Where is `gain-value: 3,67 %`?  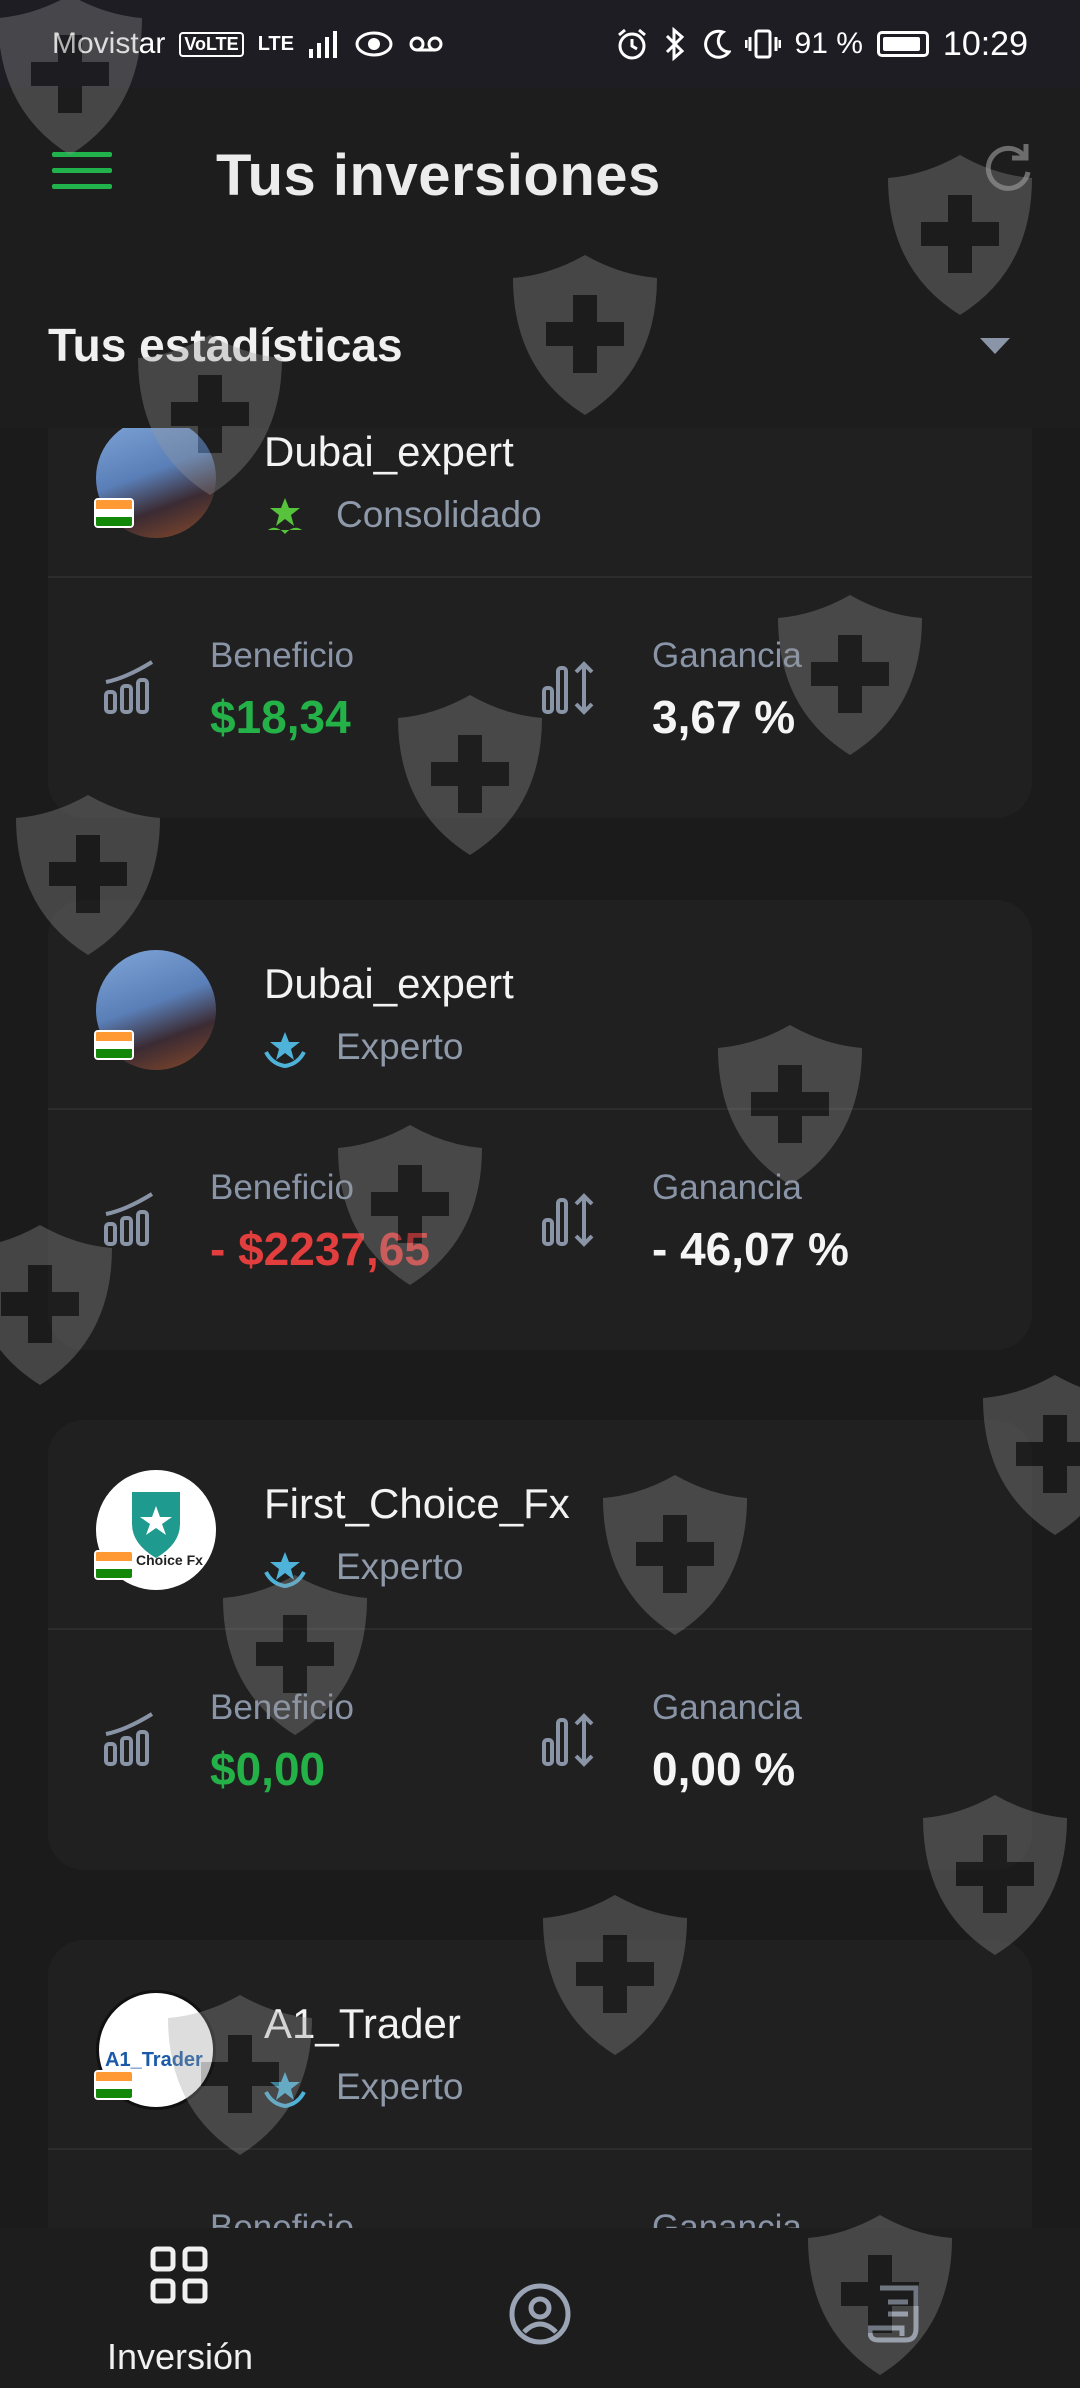
gain-value: 3,67 % is located at coordinates (724, 717).